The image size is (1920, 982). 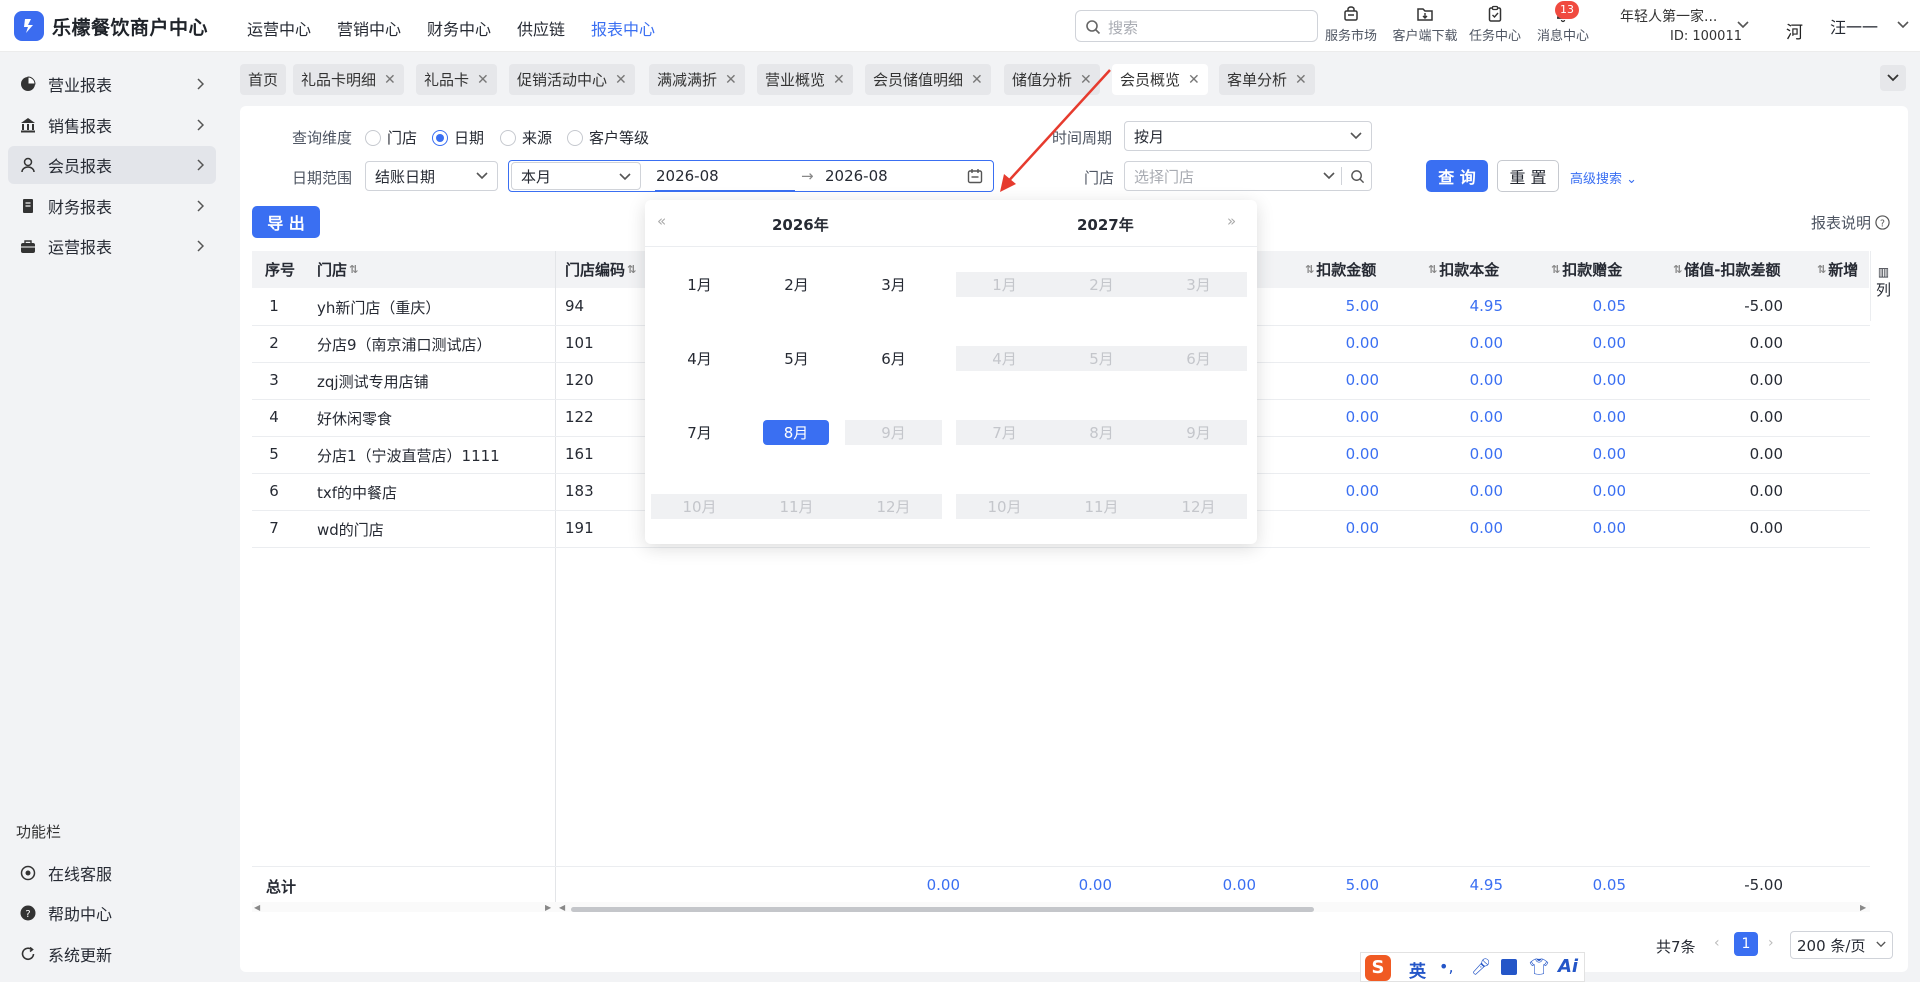 What do you see at coordinates (1340, 269) in the screenshot?
I see `col-header-deduct-amount: ⇅ 扣款金额` at bounding box center [1340, 269].